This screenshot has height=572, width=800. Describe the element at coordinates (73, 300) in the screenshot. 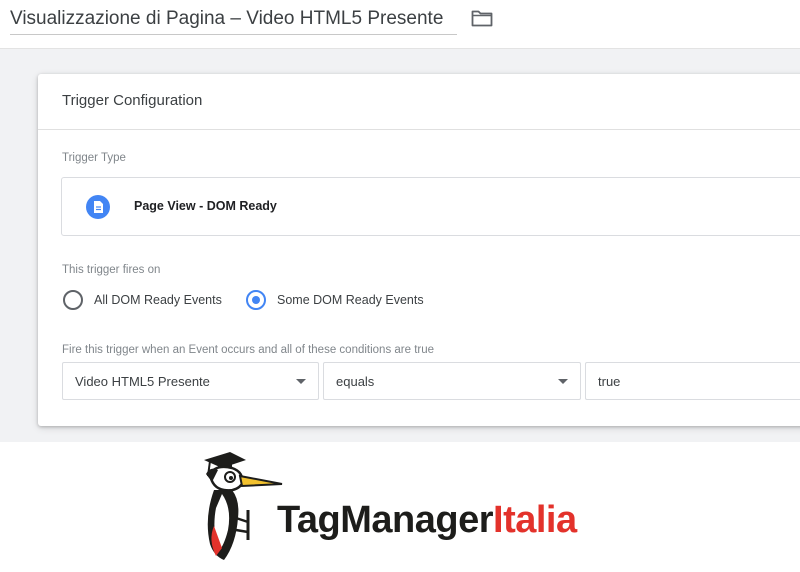

I see `radio-button` at that location.